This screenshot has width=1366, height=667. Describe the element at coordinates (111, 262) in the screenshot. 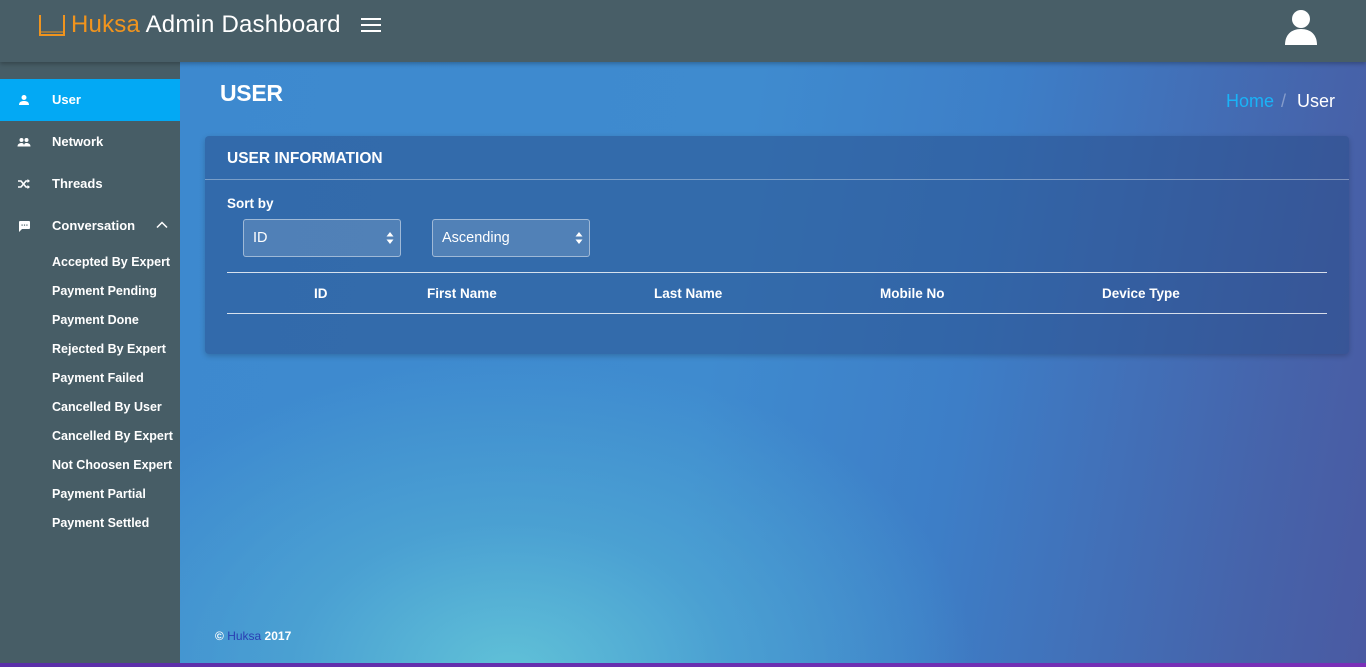

I see `submenu-item-accepted-by-expert: Accepted By Expert` at that location.